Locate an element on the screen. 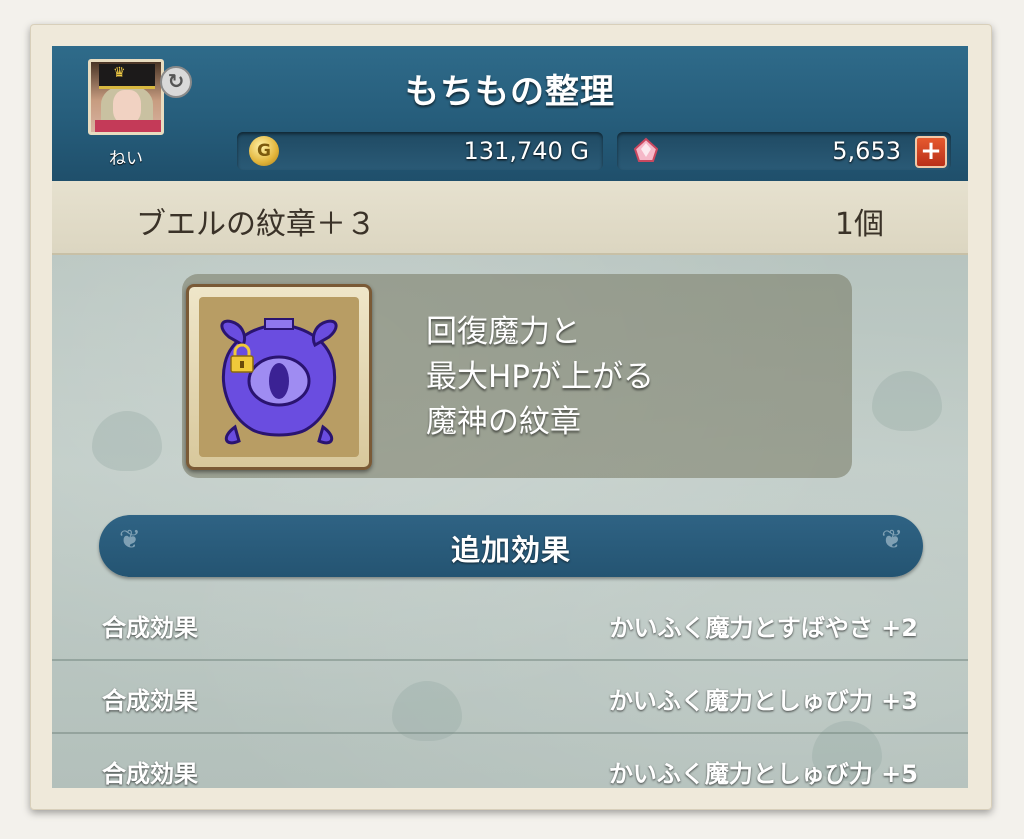  effect-value: かいふく魔力としゅび力 +5 is located at coordinates (763, 774).